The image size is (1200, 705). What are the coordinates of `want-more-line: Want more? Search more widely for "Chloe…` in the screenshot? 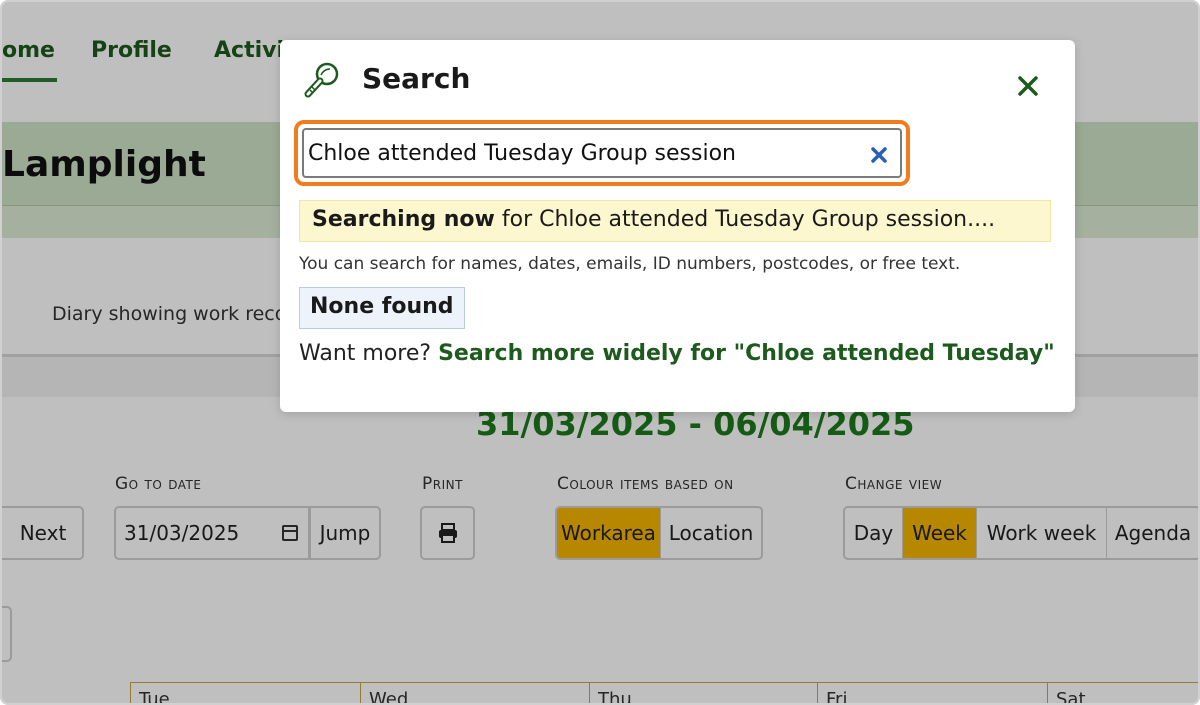 It's located at (677, 353).